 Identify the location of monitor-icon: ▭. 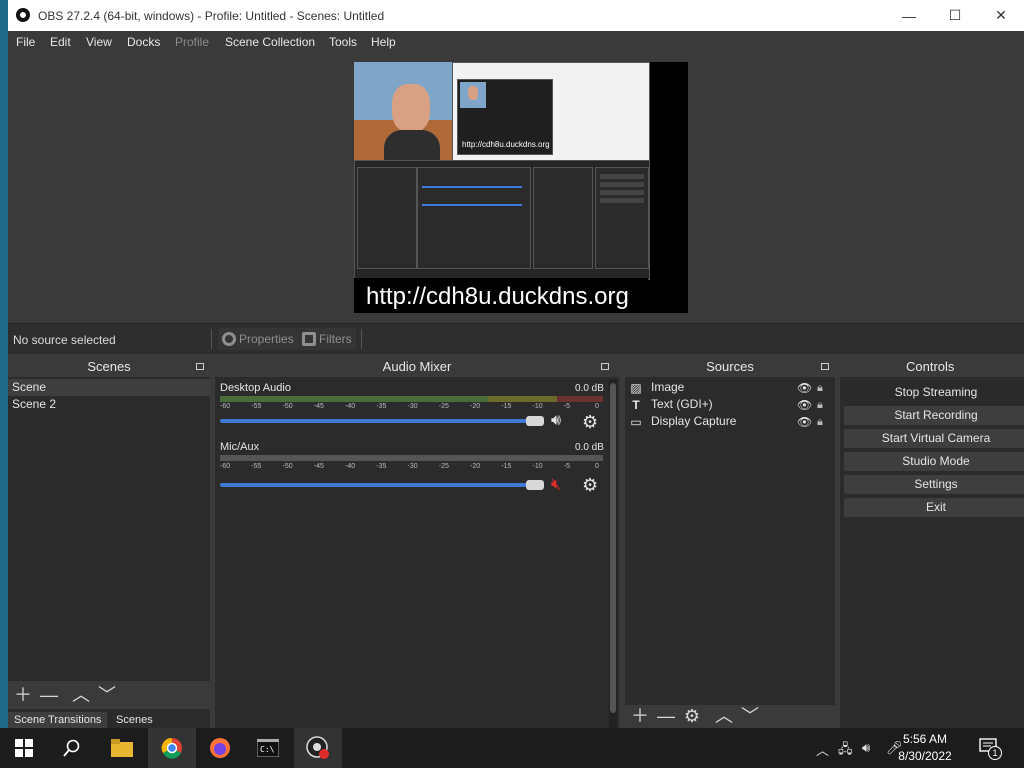
(636, 422).